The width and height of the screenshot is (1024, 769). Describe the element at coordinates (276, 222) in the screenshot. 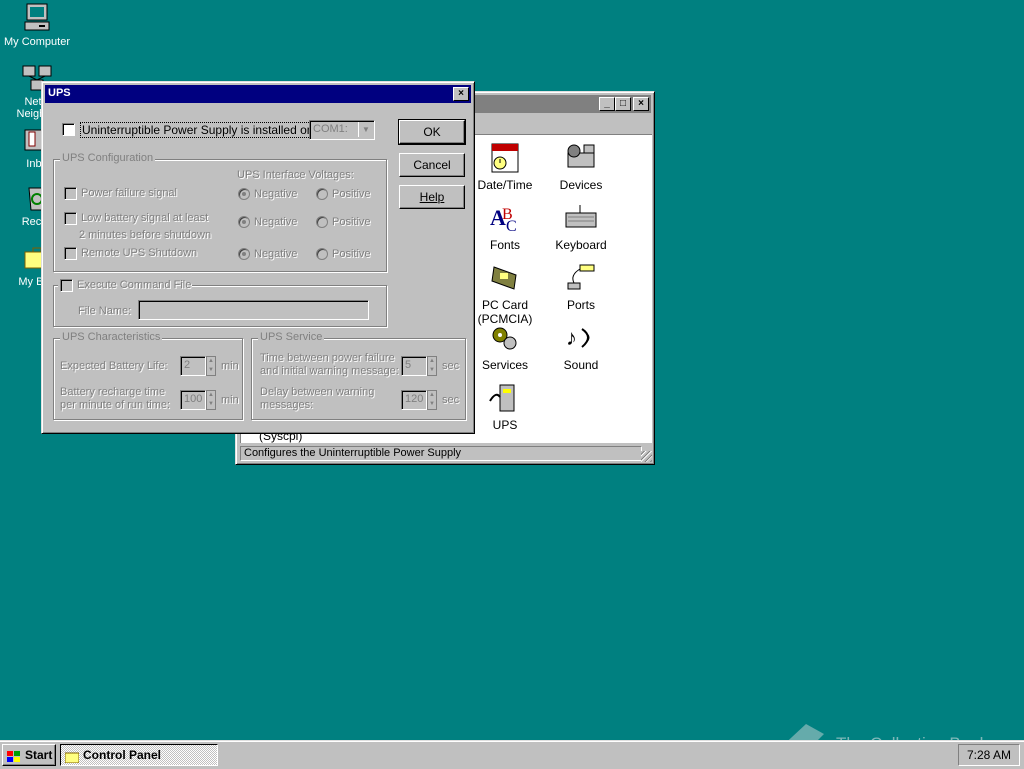

I see `low-battery-negative-label: Negative` at that location.